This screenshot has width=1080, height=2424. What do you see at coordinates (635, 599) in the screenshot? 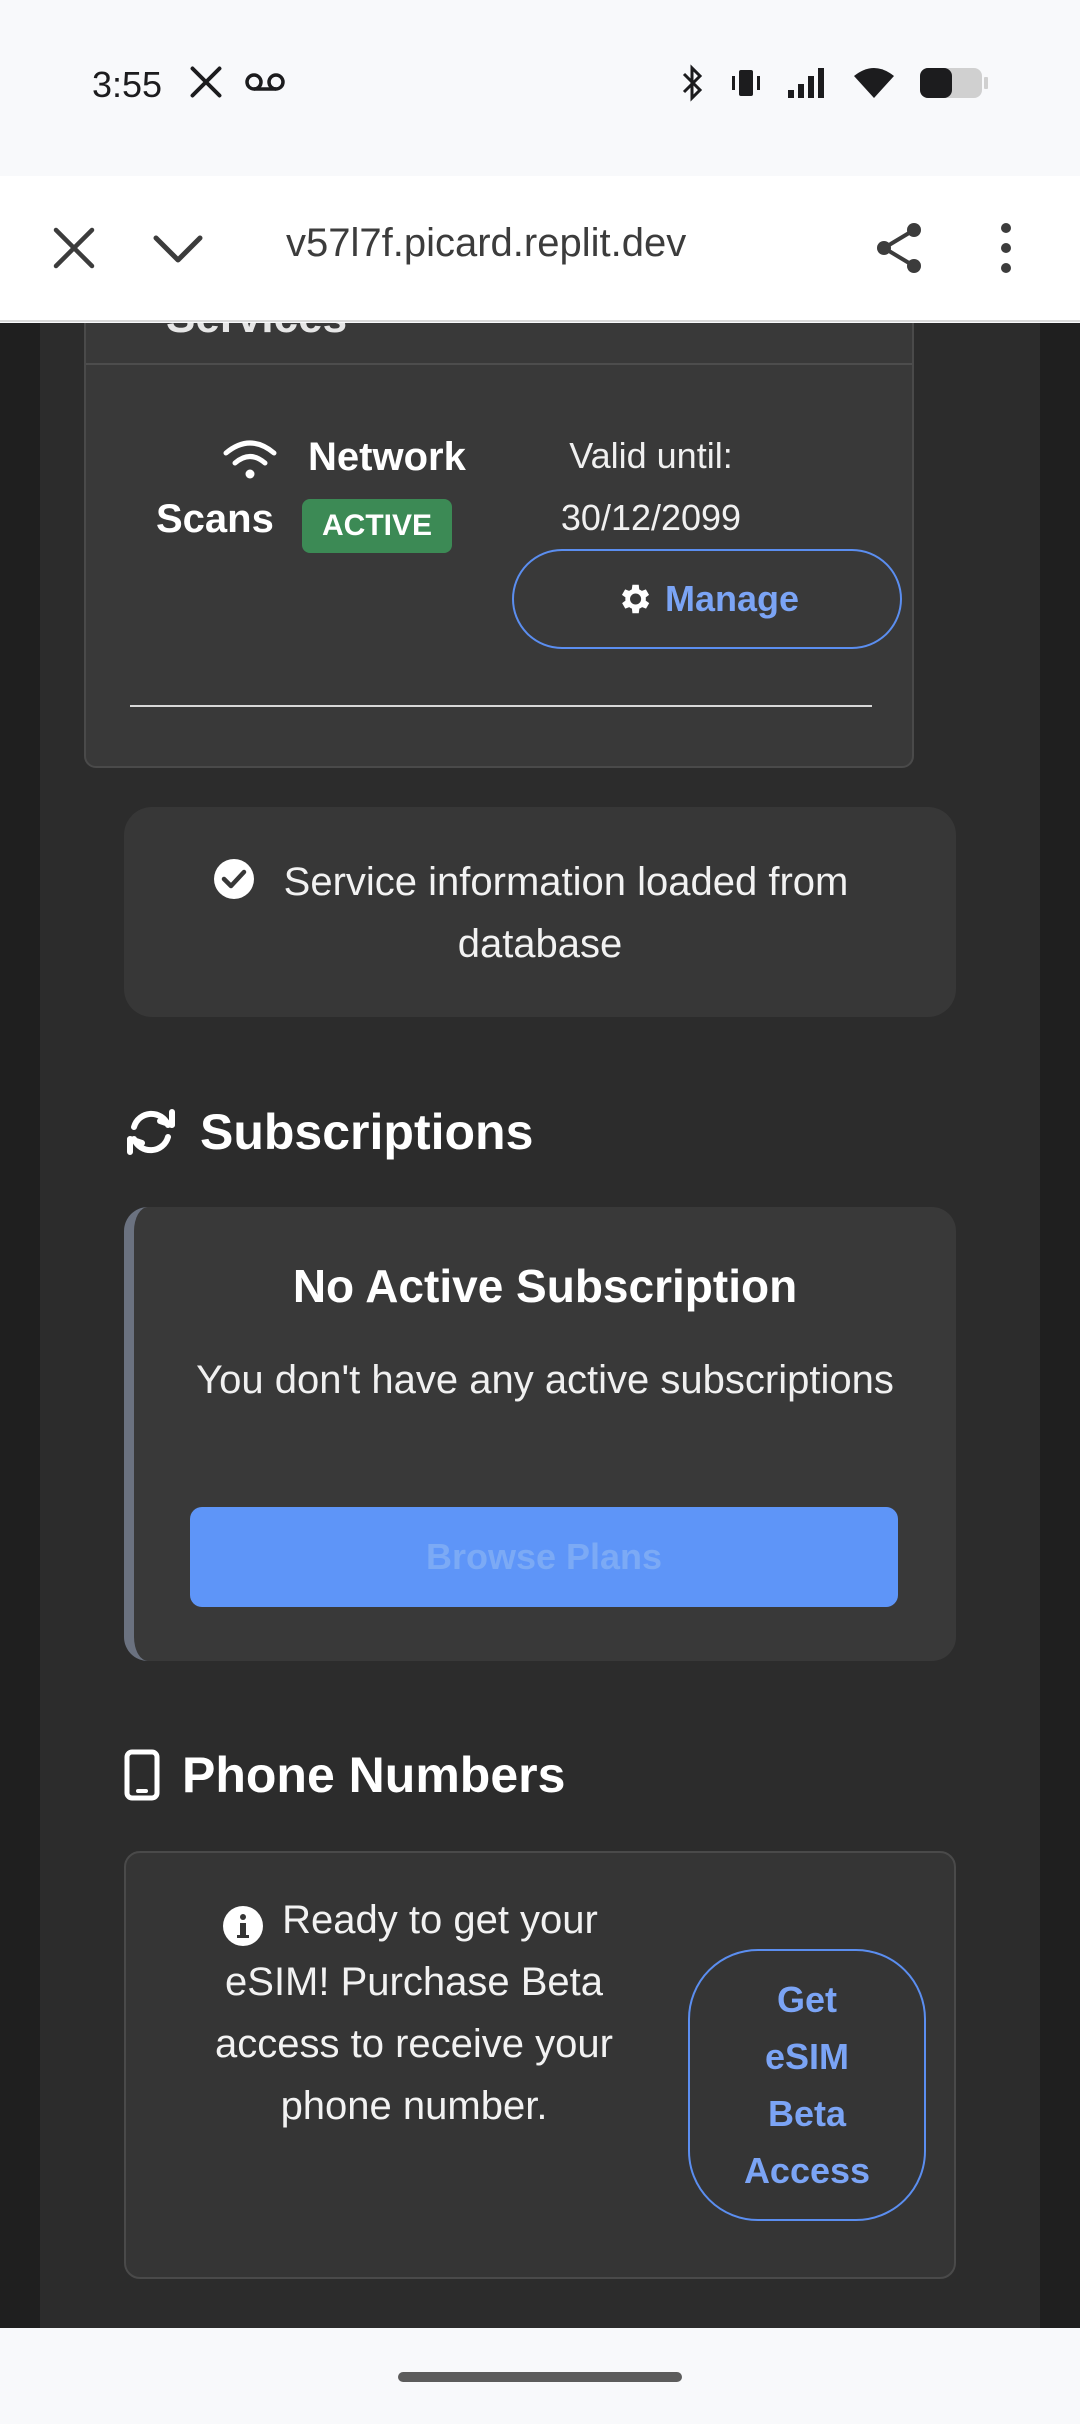
I see `gear-icon` at bounding box center [635, 599].